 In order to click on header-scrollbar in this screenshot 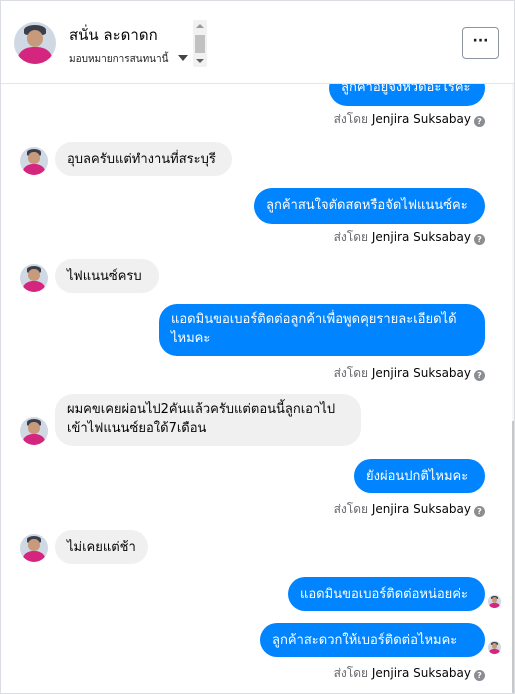, I will do `click(200, 43)`.